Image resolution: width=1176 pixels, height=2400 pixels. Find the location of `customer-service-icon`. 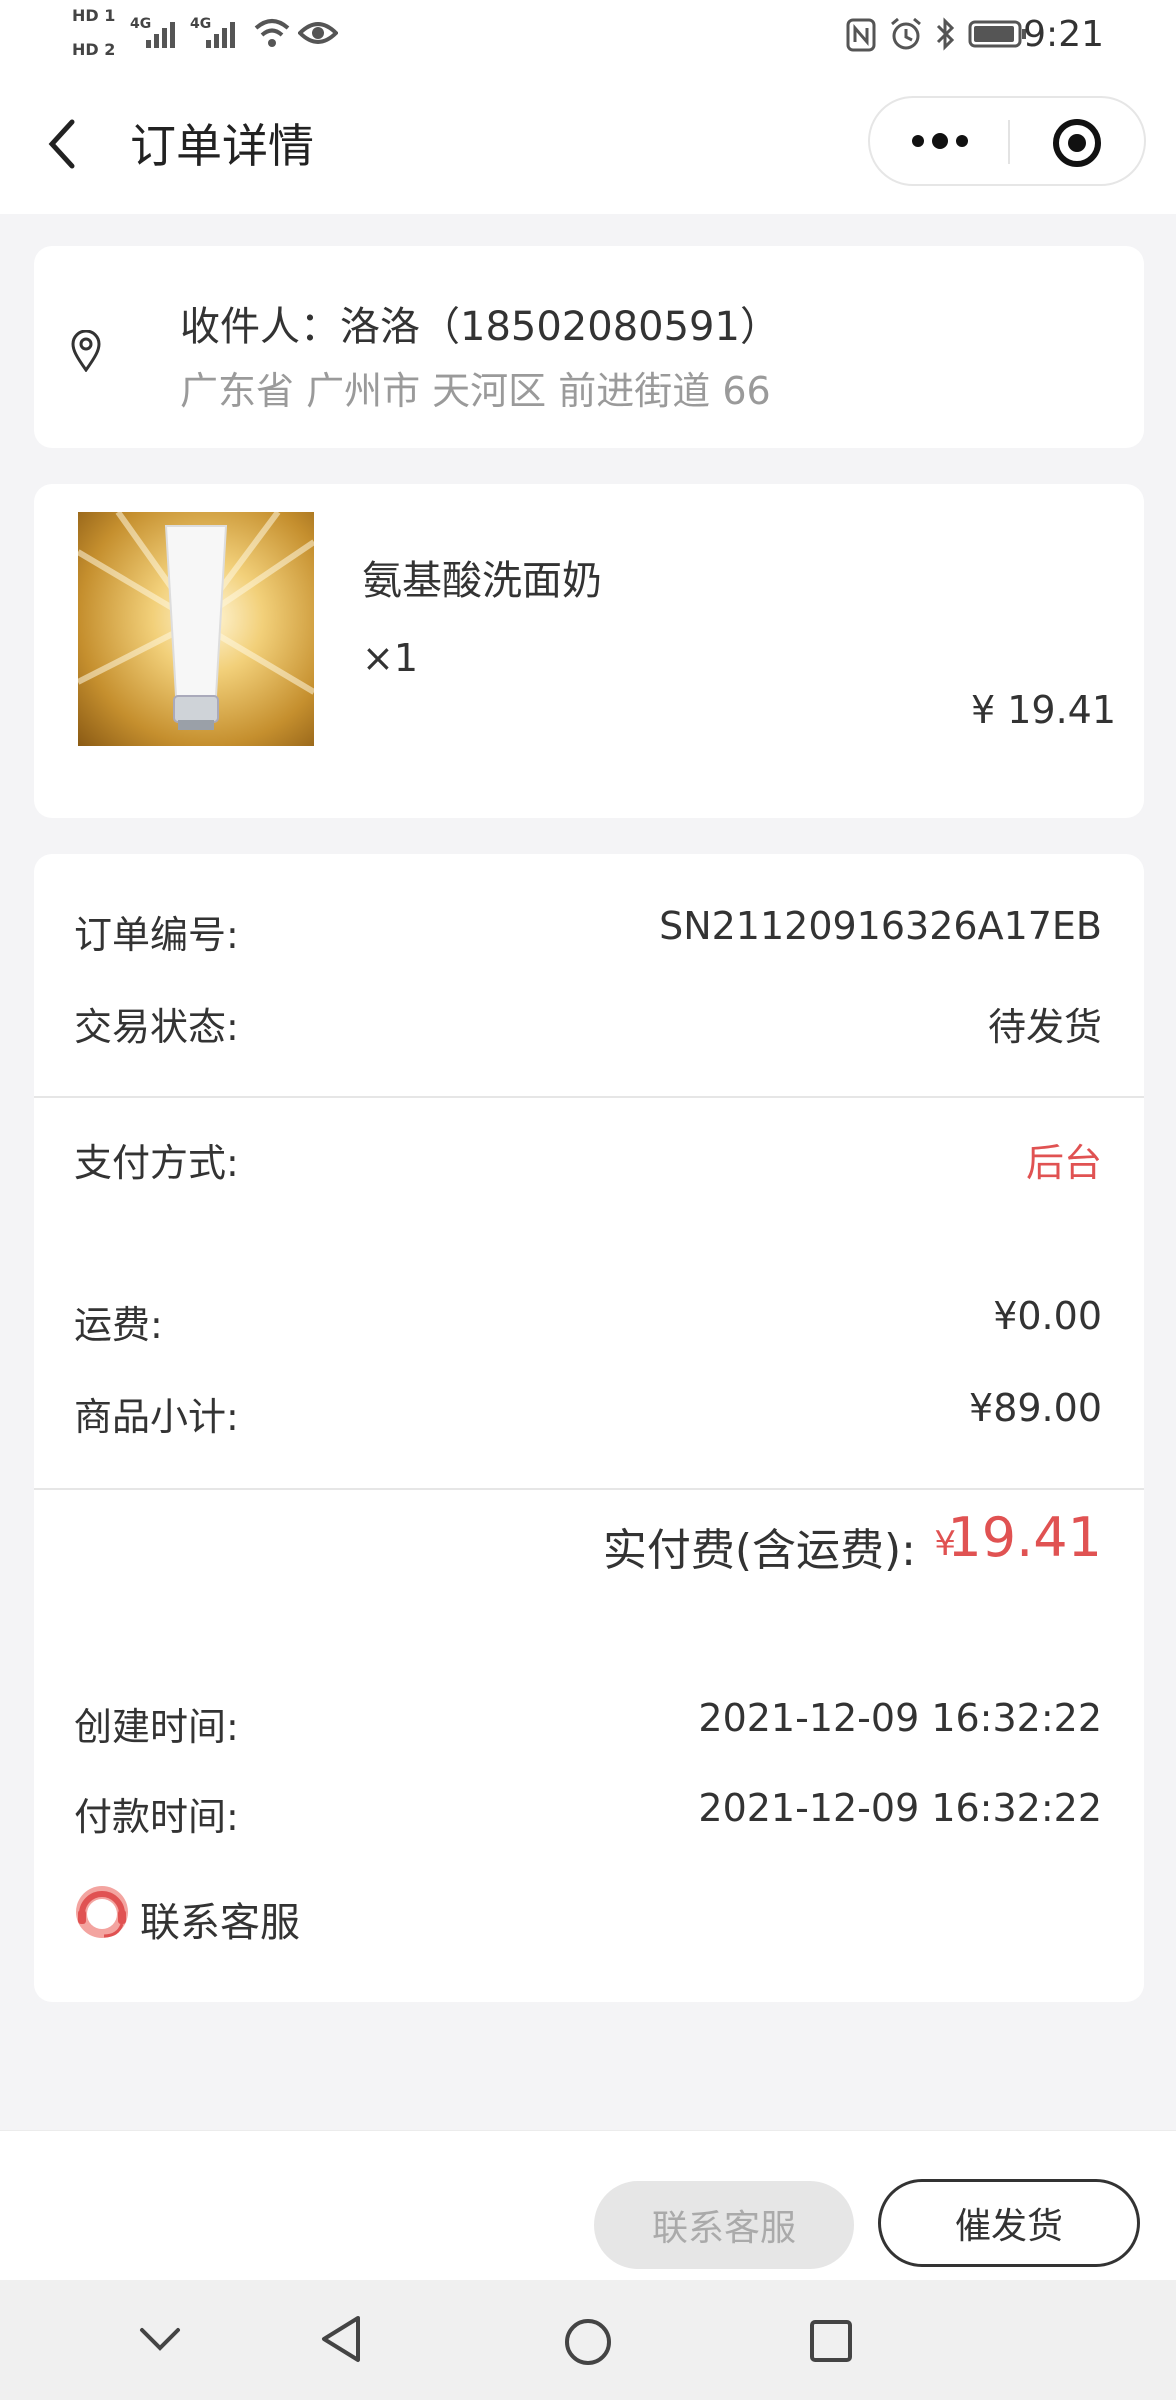

customer-service-icon is located at coordinates (102, 1912).